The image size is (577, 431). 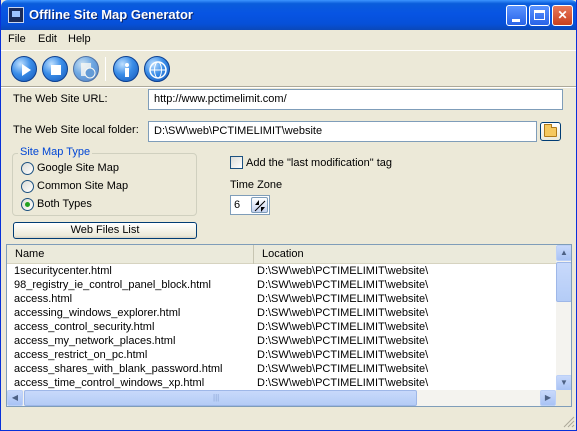 I want to click on info-button, so click(x=126, y=69).